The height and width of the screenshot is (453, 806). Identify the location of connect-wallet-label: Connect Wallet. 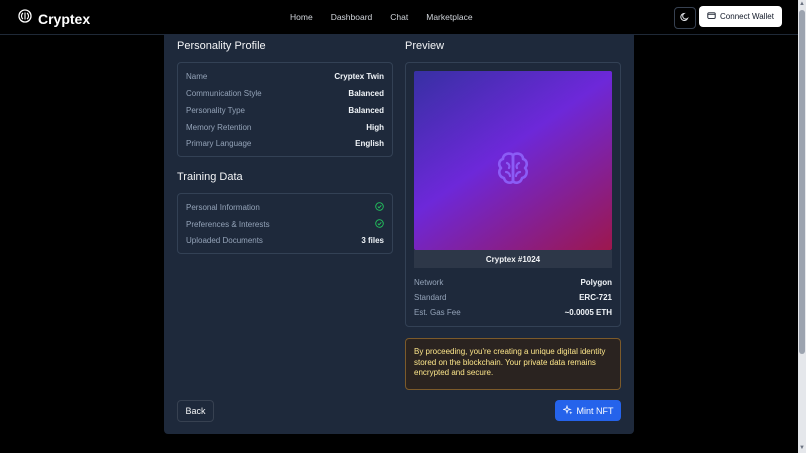
(747, 16).